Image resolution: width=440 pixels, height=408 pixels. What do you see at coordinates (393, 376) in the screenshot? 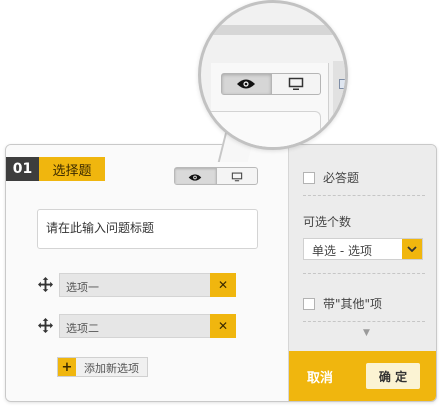
I see `confirm-button: 确 定` at bounding box center [393, 376].